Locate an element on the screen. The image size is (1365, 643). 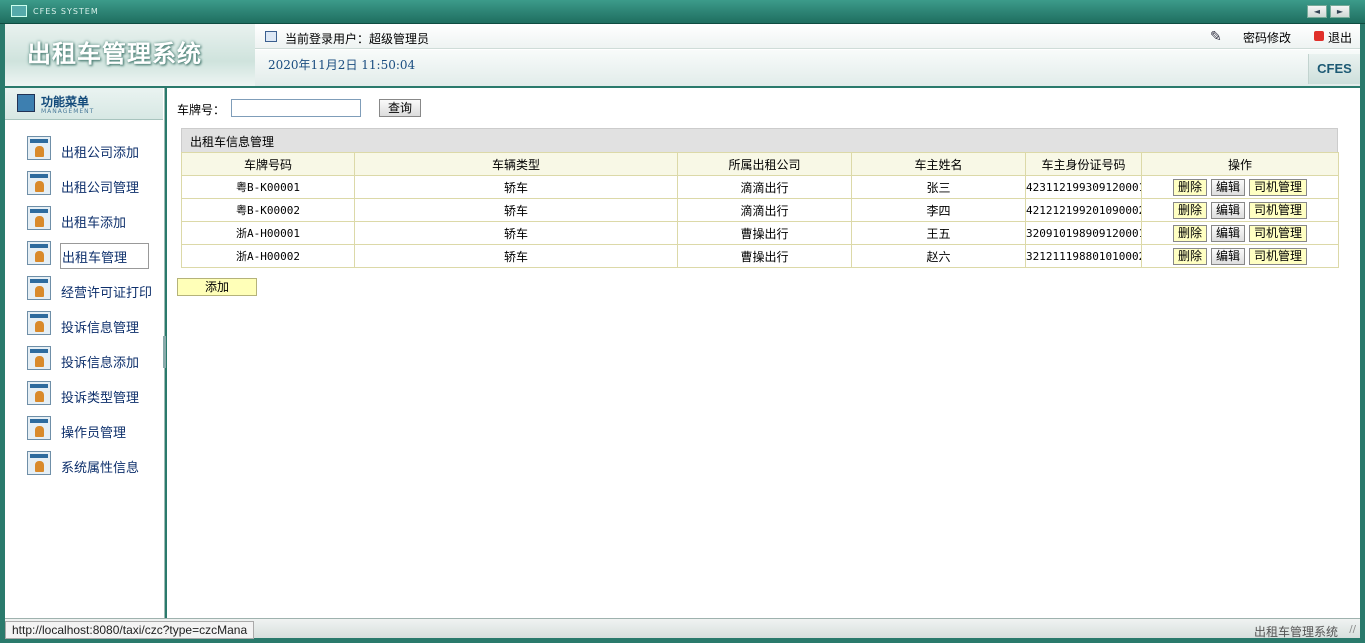
menu-subtitle: MANAGEMENT is located at coordinates (68, 111).